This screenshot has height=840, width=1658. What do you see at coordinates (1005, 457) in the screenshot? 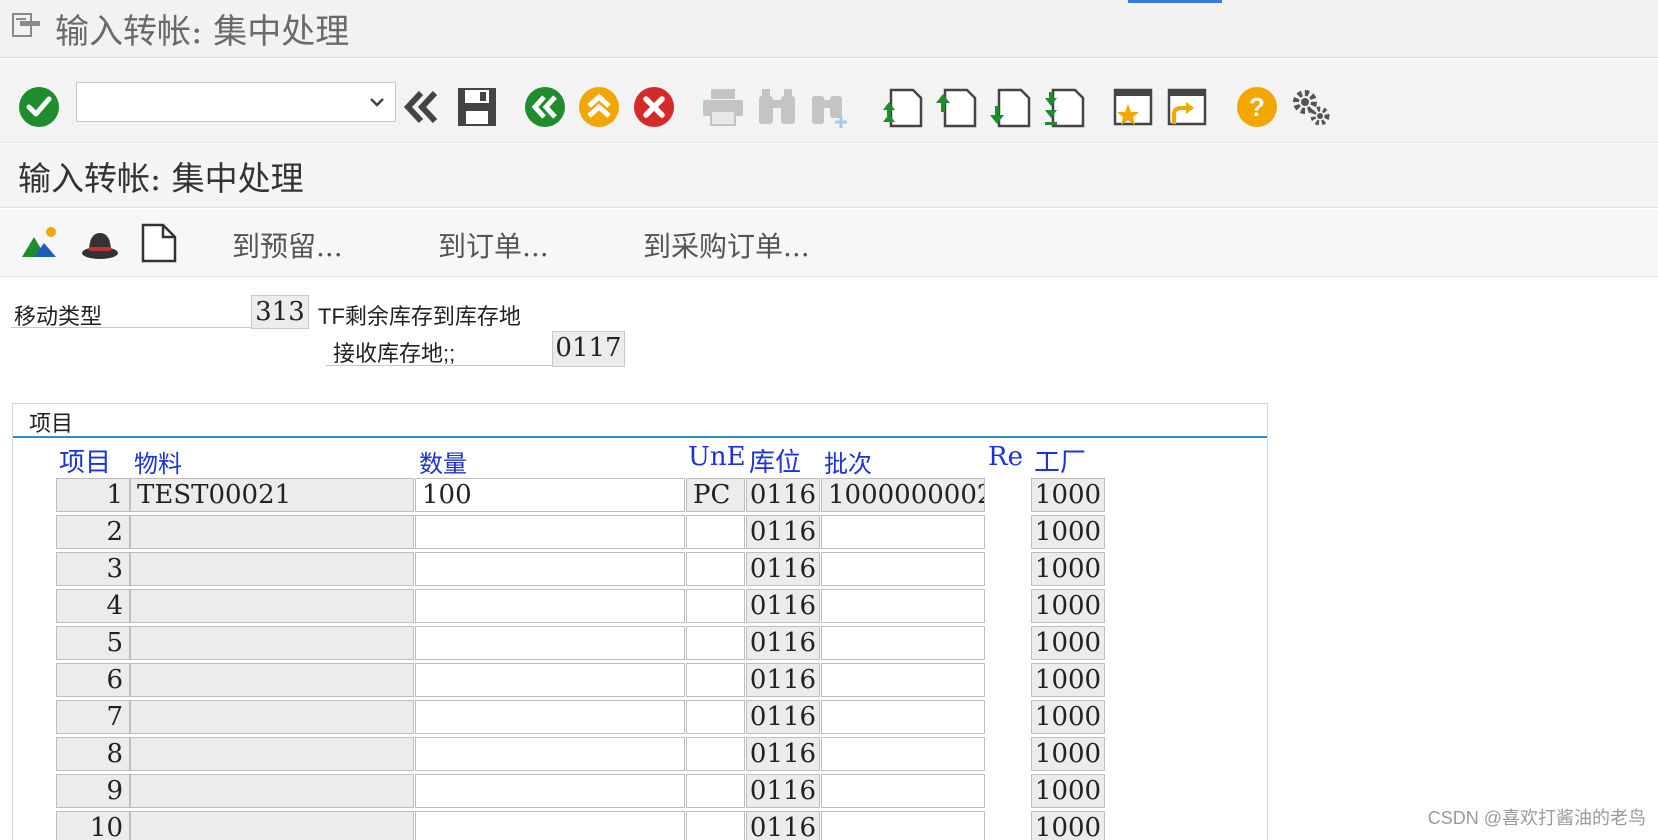
I see `col-header-re: Re` at bounding box center [1005, 457].